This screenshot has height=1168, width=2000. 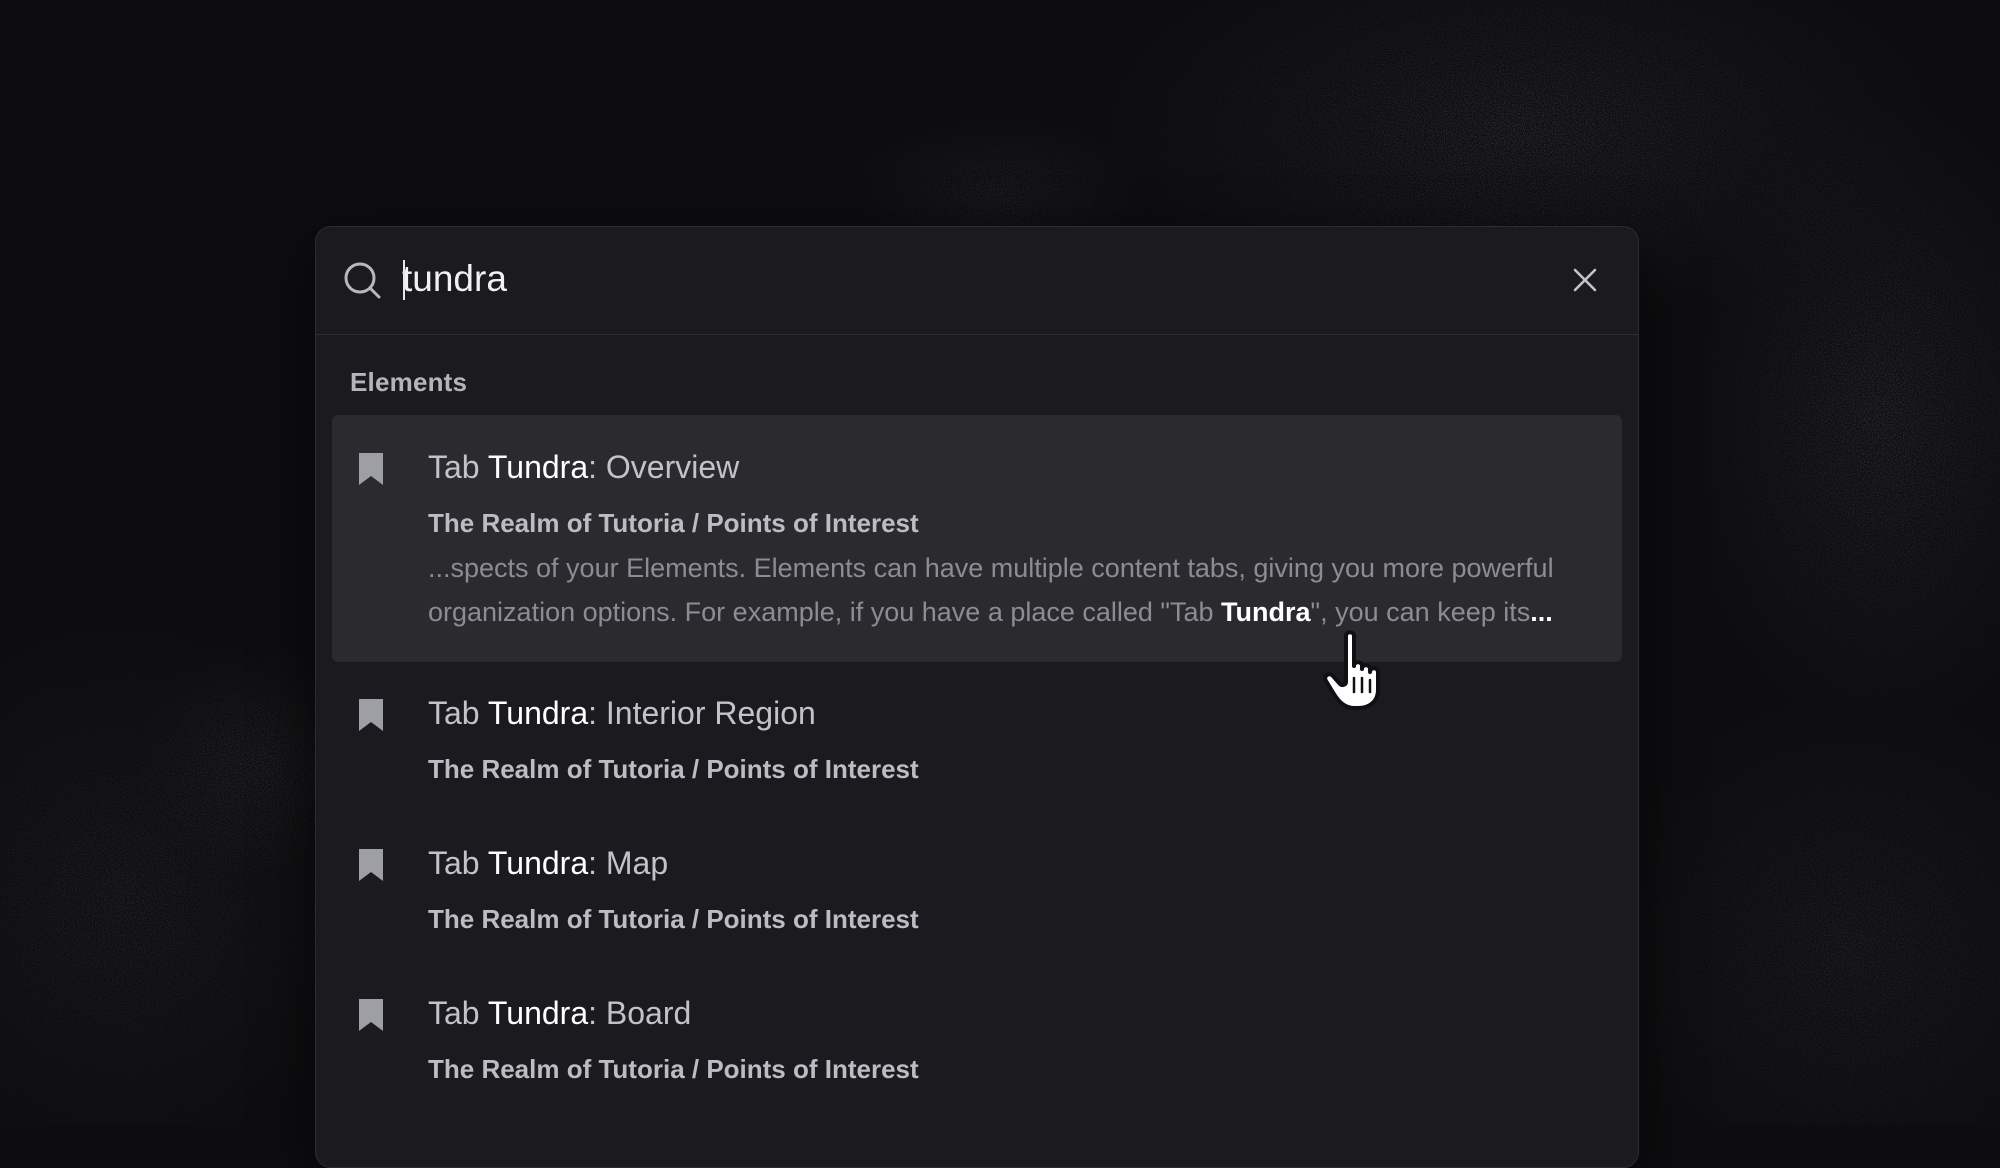 I want to click on close-icon, so click(x=1585, y=280).